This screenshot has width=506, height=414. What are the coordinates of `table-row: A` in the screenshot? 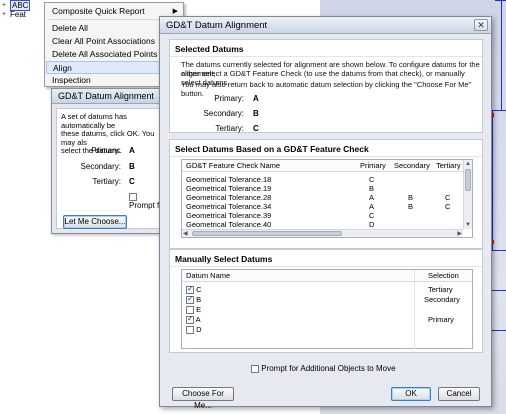 It's located at (193, 319).